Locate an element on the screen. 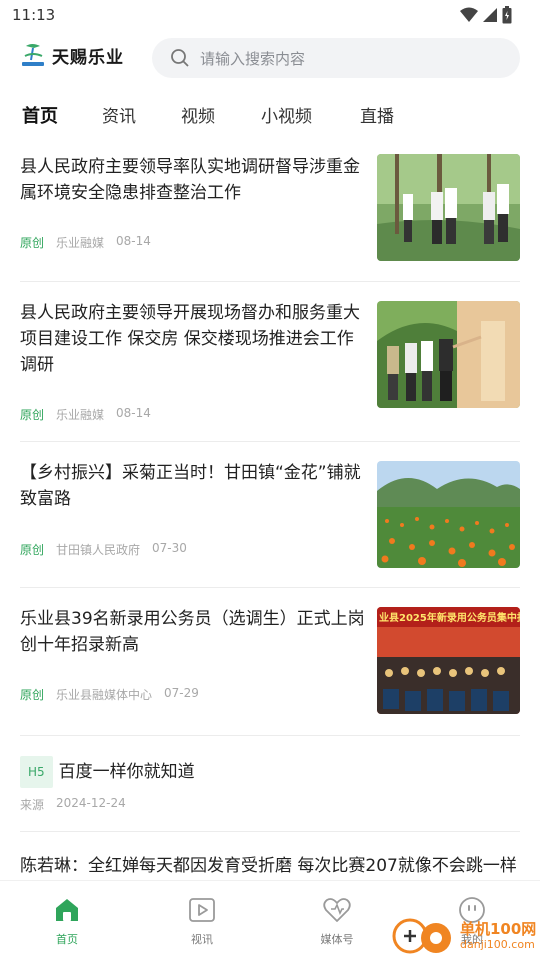 This screenshot has width=540, height=960. video-icon is located at coordinates (202, 910).